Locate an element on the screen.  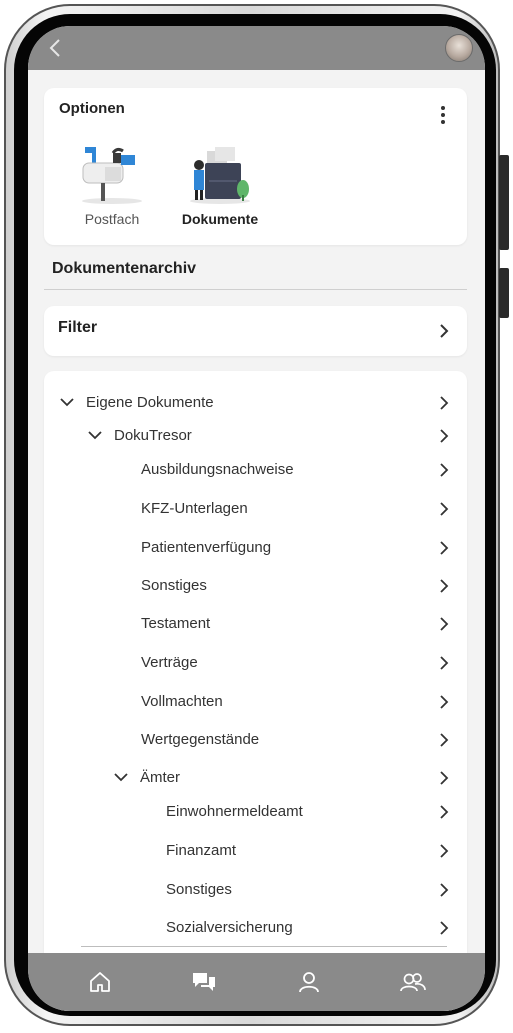
option-postfach: Postfach is located at coordinates (112, 188).